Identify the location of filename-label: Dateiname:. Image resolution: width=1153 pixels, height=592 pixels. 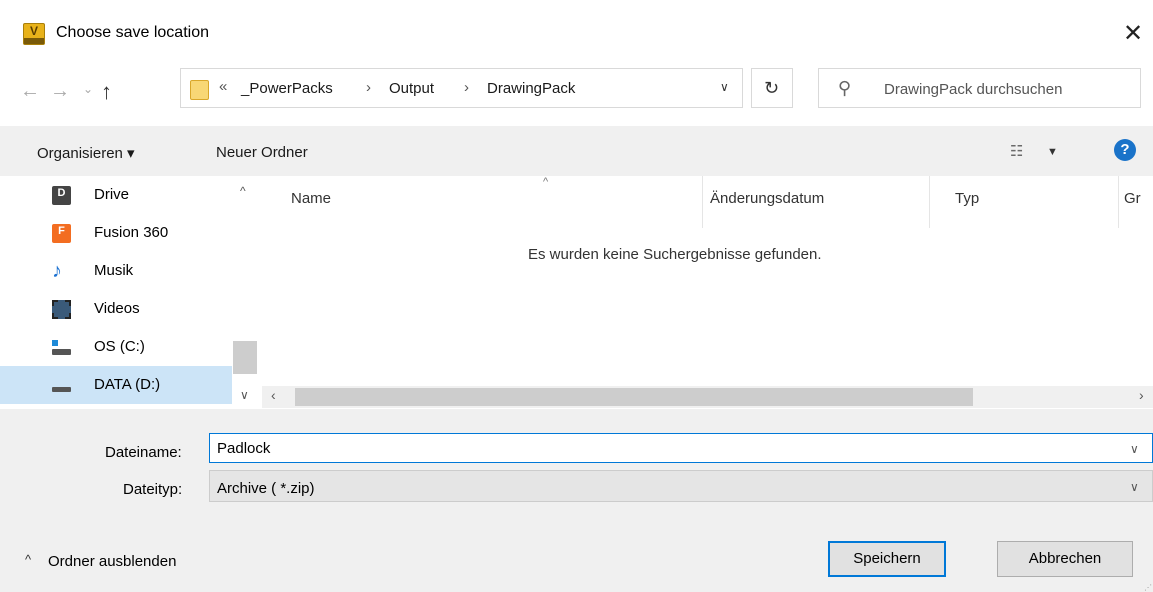
(143, 452).